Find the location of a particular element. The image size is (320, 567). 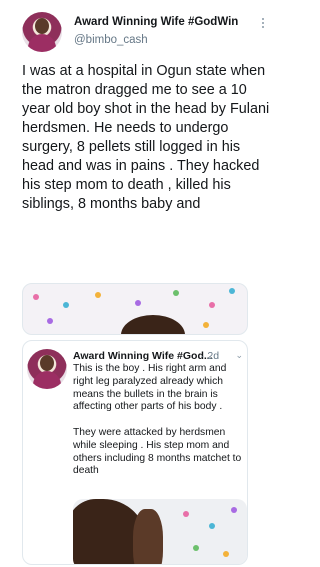

avatar is located at coordinates (42, 32).